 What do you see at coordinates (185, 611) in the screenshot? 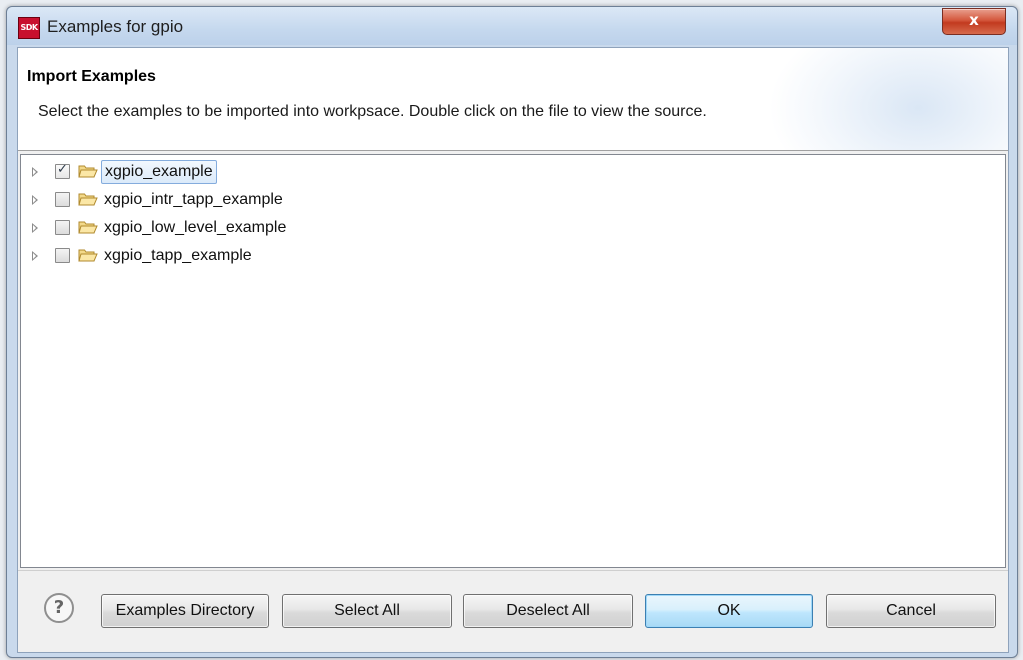
I see `examples-directory-button: Examples Directory` at bounding box center [185, 611].